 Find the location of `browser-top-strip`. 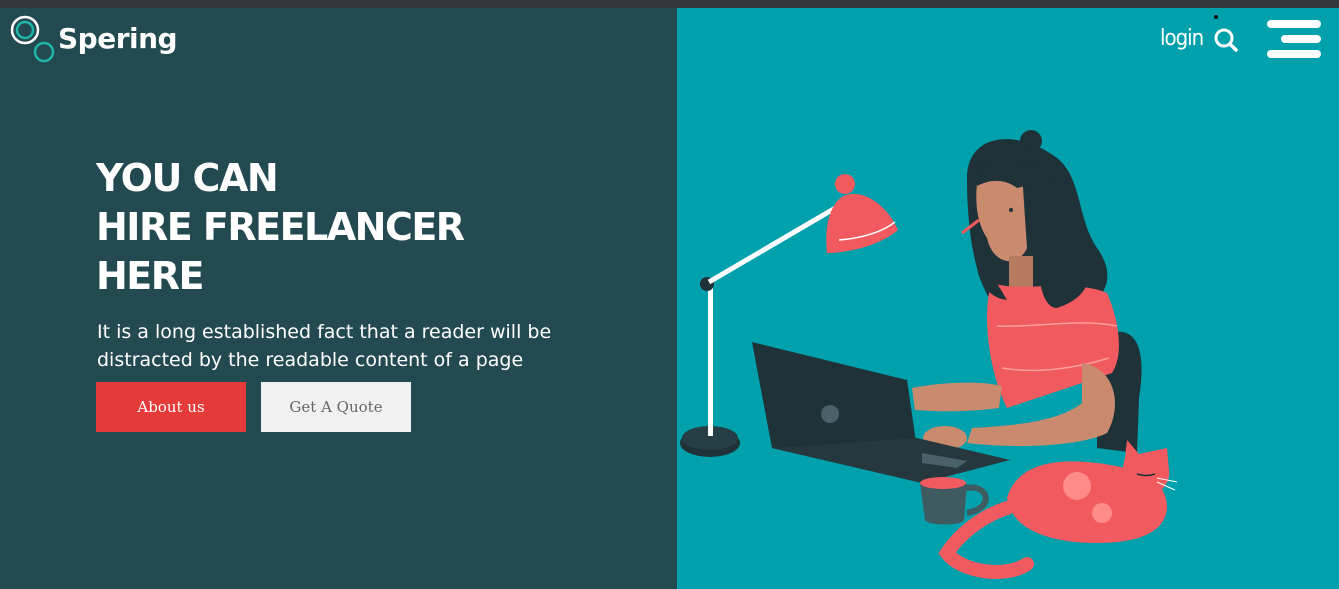

browser-top-strip is located at coordinates (669, 4).